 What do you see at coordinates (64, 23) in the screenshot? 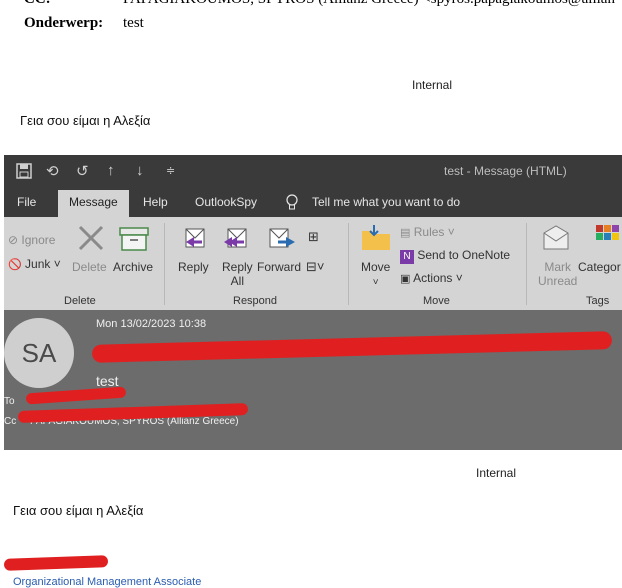
I see `subject-label: Onderwerp:` at bounding box center [64, 23].